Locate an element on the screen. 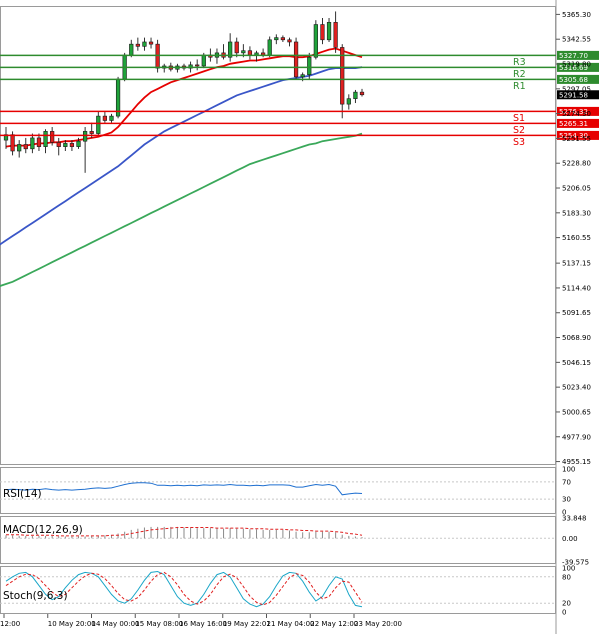  y-axis-tick-label: 5091.65 is located at coordinates (576, 313).